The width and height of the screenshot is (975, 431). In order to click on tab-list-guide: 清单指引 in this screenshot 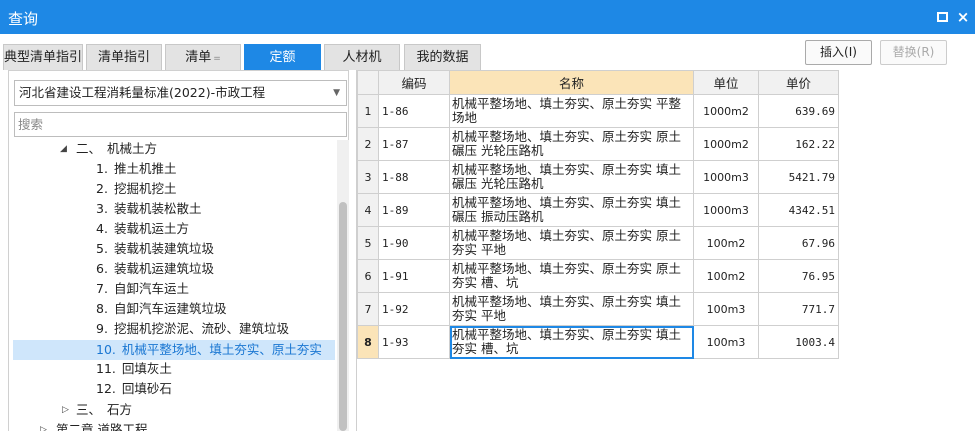, I will do `click(124, 57)`.